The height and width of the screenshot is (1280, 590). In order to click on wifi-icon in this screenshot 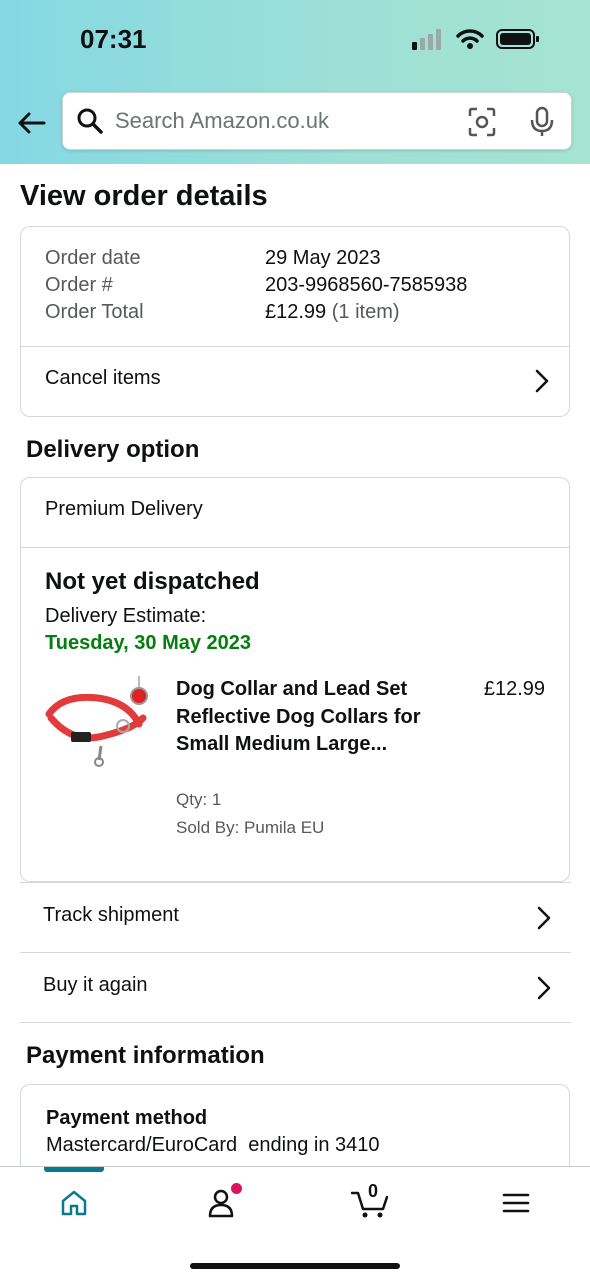, I will do `click(470, 39)`.